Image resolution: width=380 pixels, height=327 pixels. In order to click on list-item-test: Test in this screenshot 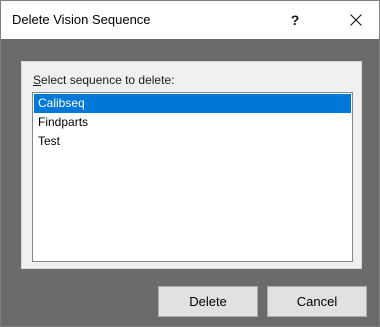, I will do `click(192, 141)`.